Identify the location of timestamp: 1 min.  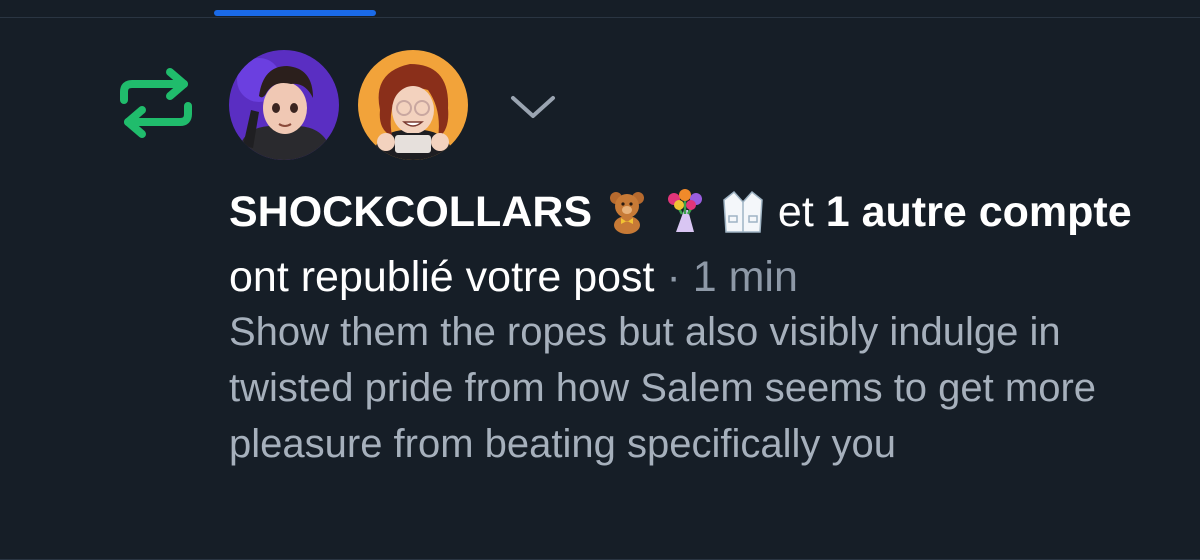
(745, 277).